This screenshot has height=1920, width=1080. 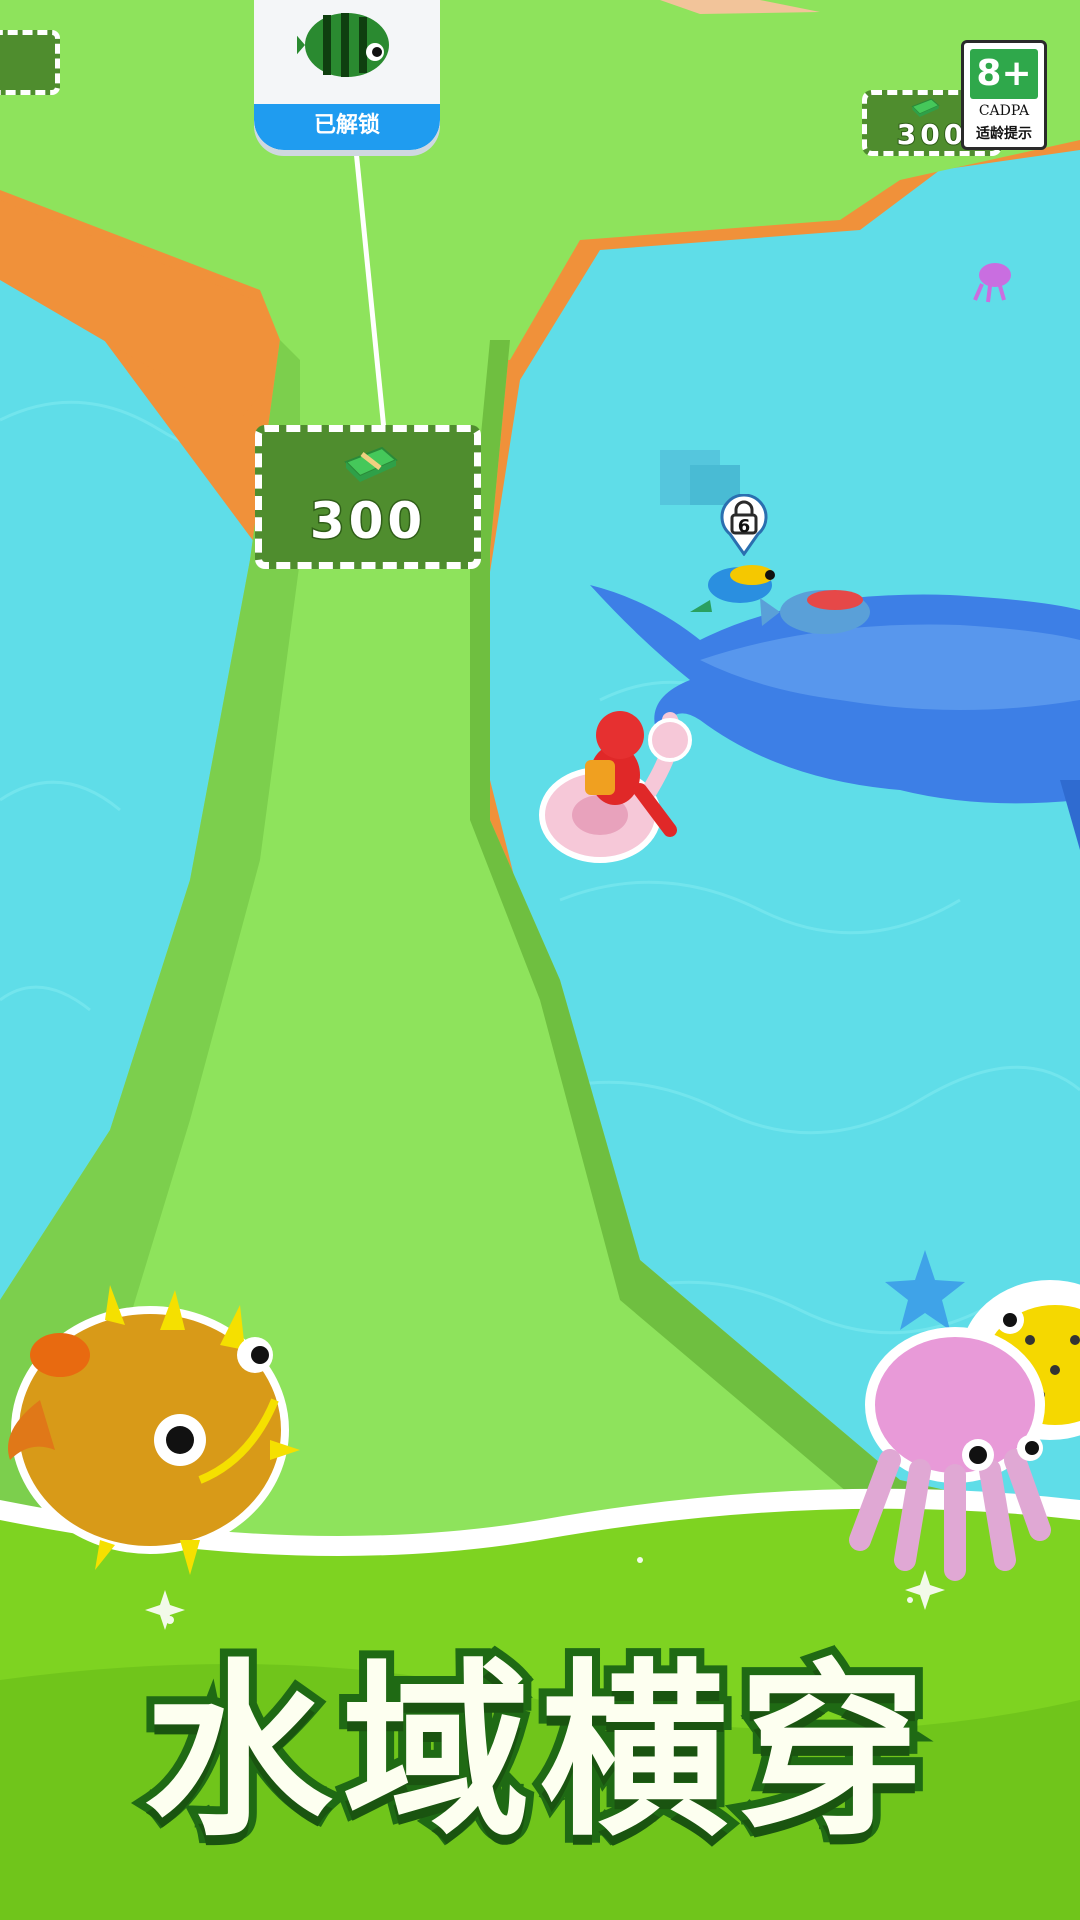 What do you see at coordinates (1004, 111) in the screenshot?
I see `age-rating-org: CADPA` at bounding box center [1004, 111].